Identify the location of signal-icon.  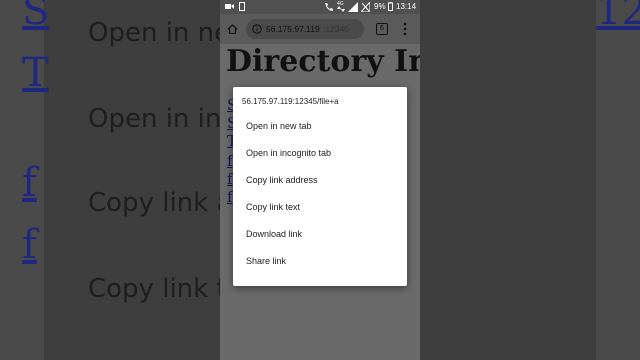
(353, 7).